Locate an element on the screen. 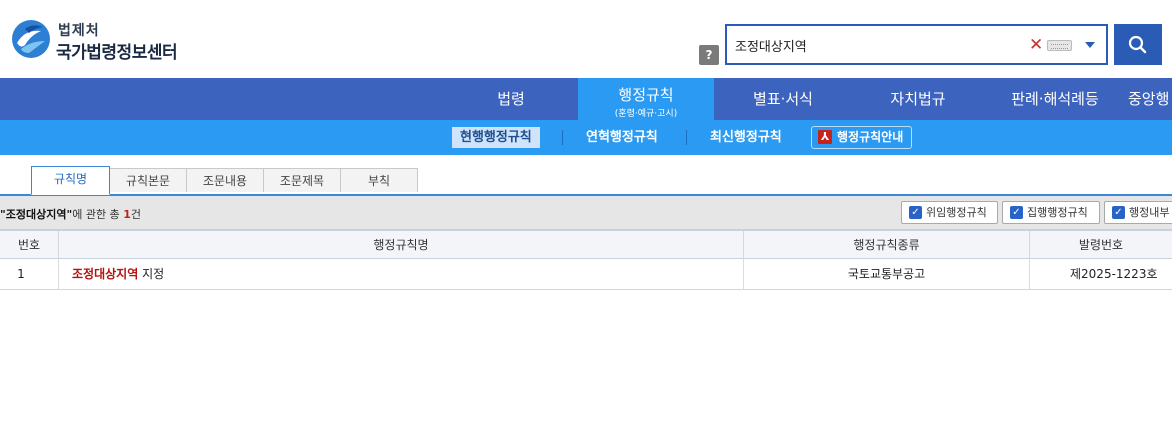 The height and width of the screenshot is (434, 1172). filter-internal-rules: ✓ 행정내부 is located at coordinates (1138, 212).